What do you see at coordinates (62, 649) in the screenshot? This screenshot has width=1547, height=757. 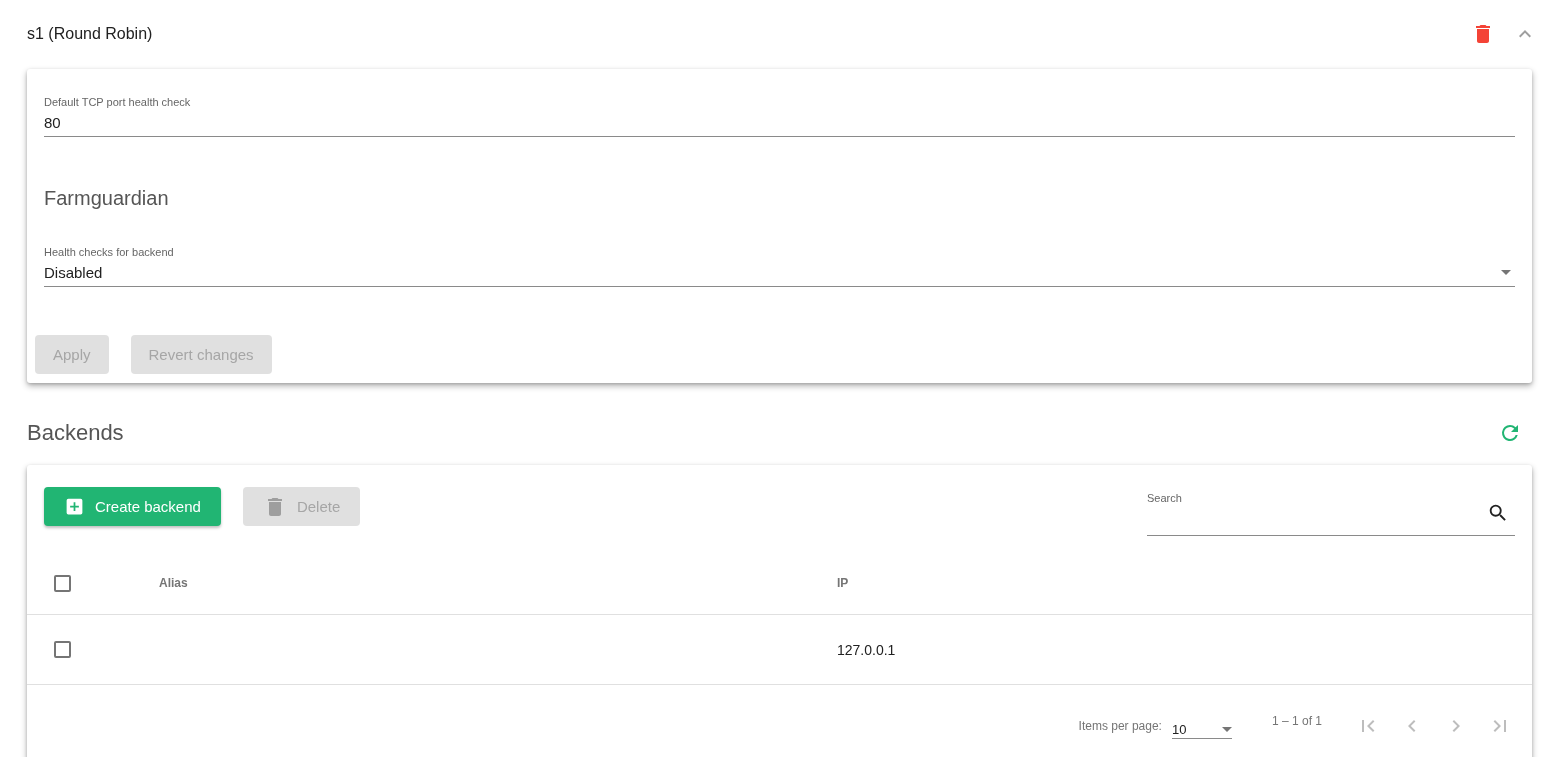 I see `row-checkbox` at bounding box center [62, 649].